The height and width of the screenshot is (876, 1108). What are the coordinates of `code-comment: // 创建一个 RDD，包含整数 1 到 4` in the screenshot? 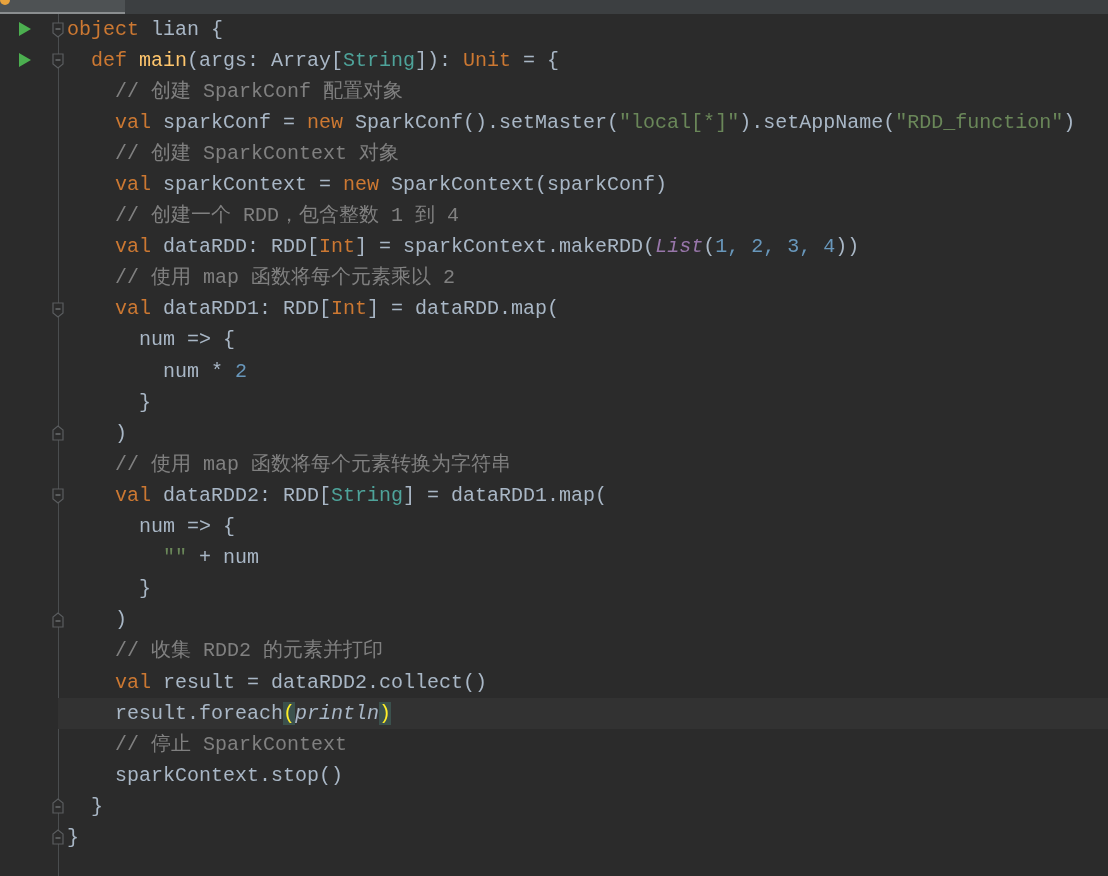 It's located at (287, 216).